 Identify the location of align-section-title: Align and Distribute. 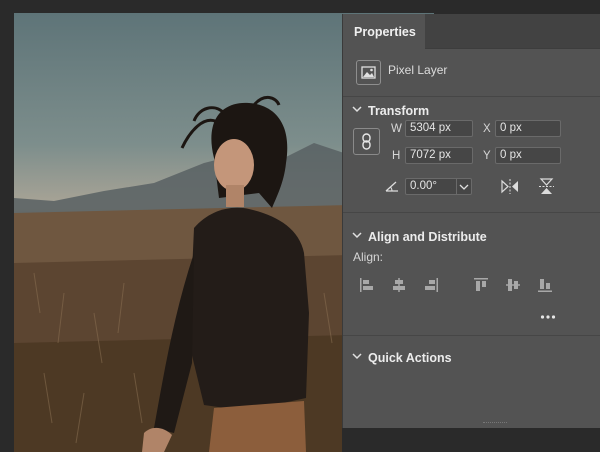
(427, 237).